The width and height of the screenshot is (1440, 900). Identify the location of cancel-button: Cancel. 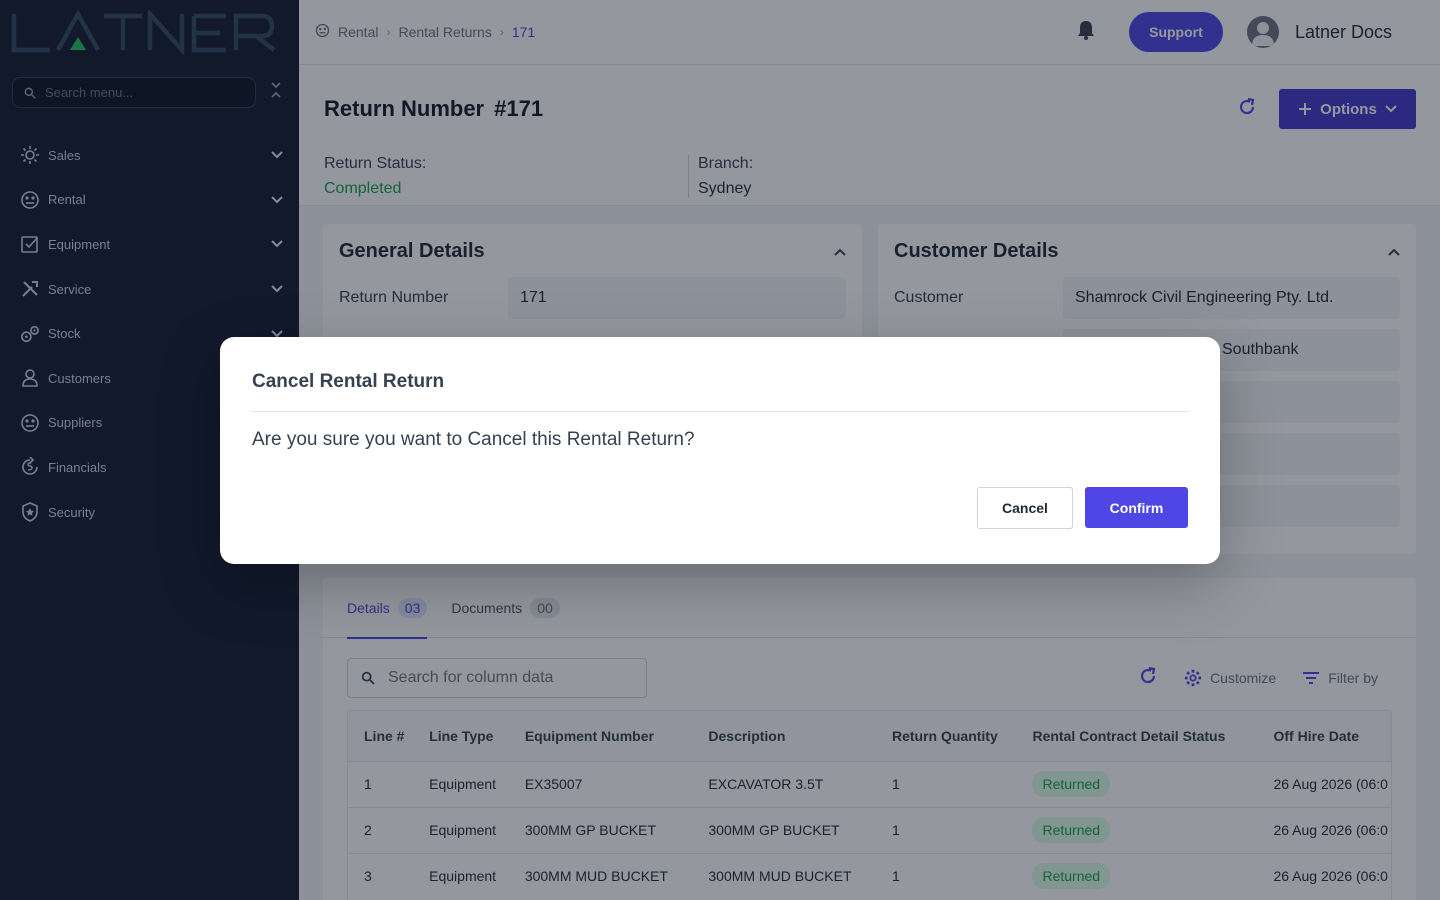
(1025, 508).